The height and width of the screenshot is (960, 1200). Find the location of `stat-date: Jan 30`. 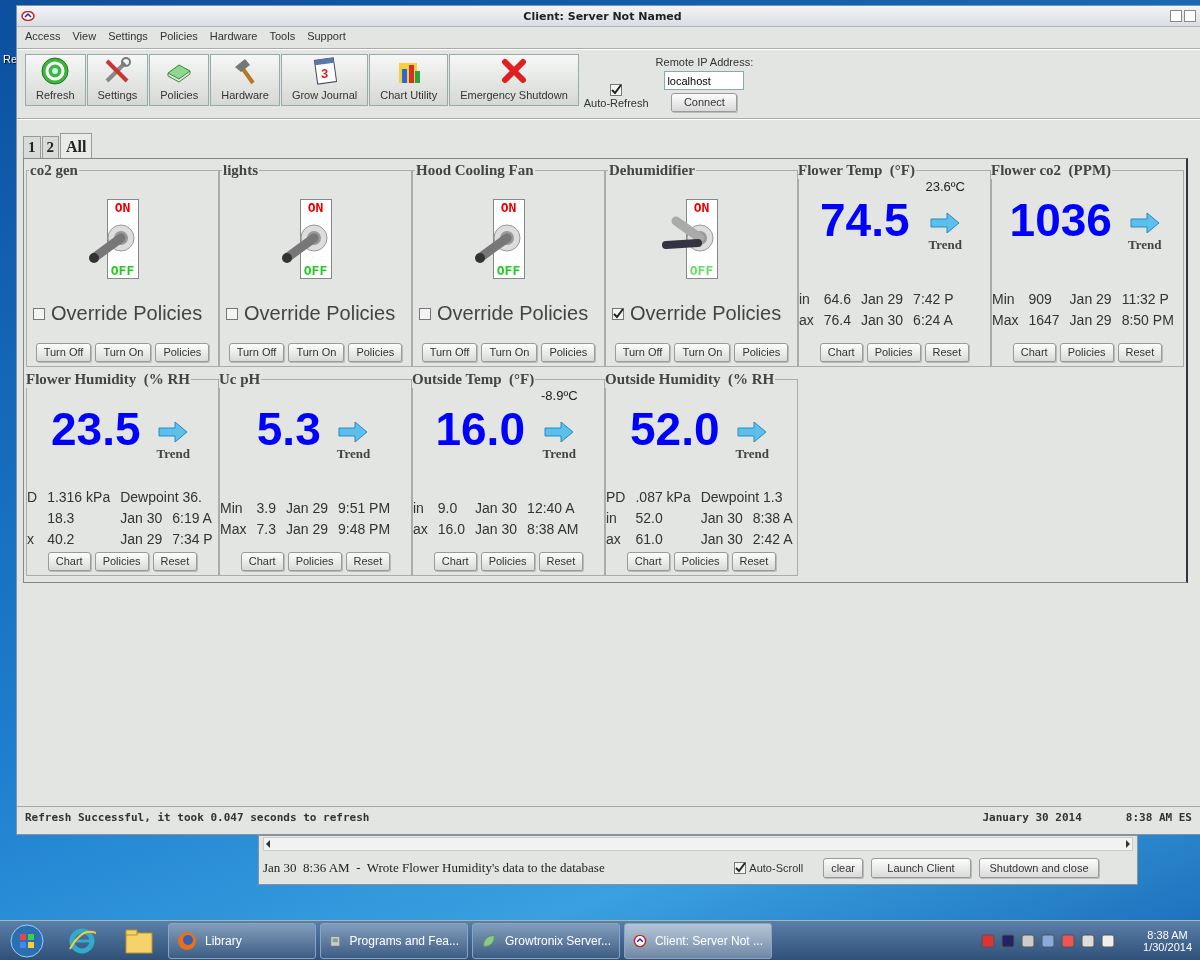

stat-date: Jan 30 is located at coordinates (721, 518).